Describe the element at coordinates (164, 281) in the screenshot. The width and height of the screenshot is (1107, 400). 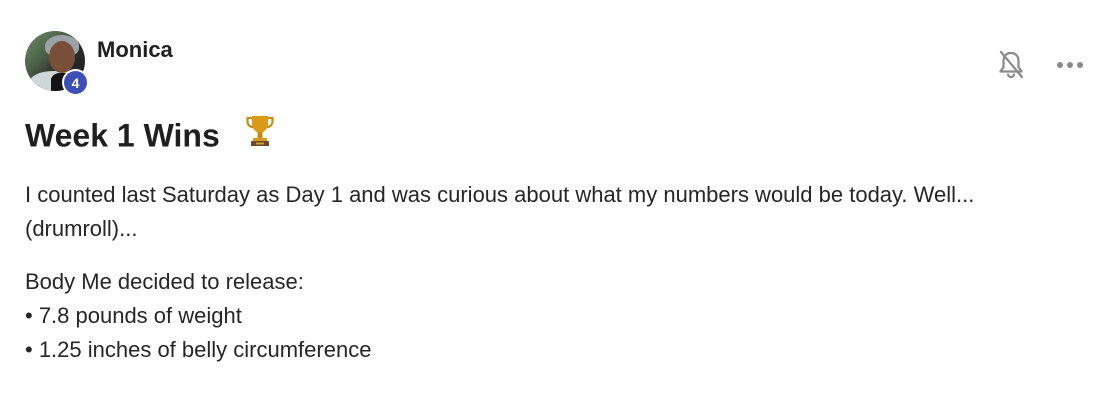
I see `list-intro: Body Me decided to release:` at that location.